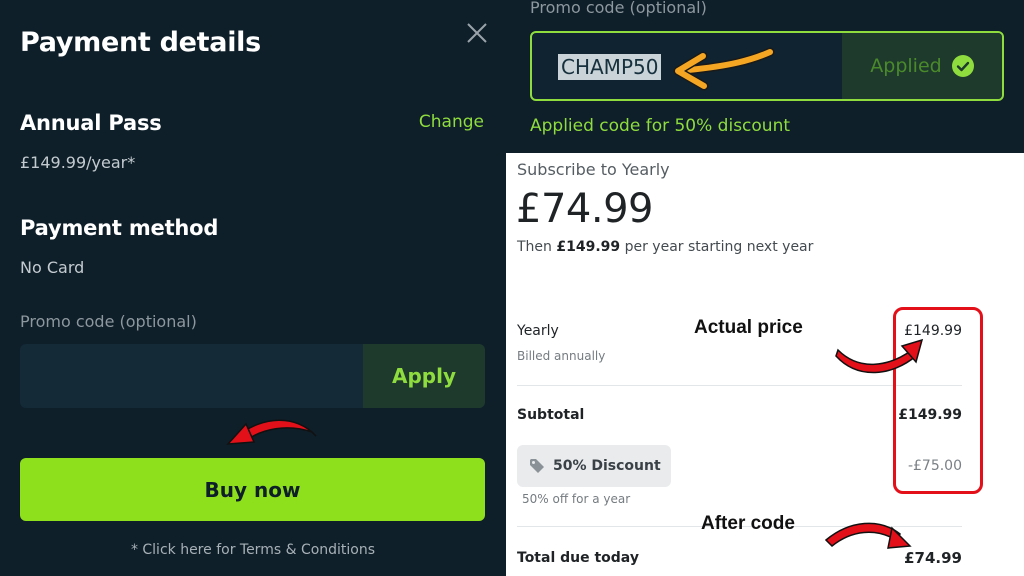 The width and height of the screenshot is (1024, 576). Describe the element at coordinates (253, 550) in the screenshot. I see `terms-link: * Click here for Terms & Conditions` at that location.